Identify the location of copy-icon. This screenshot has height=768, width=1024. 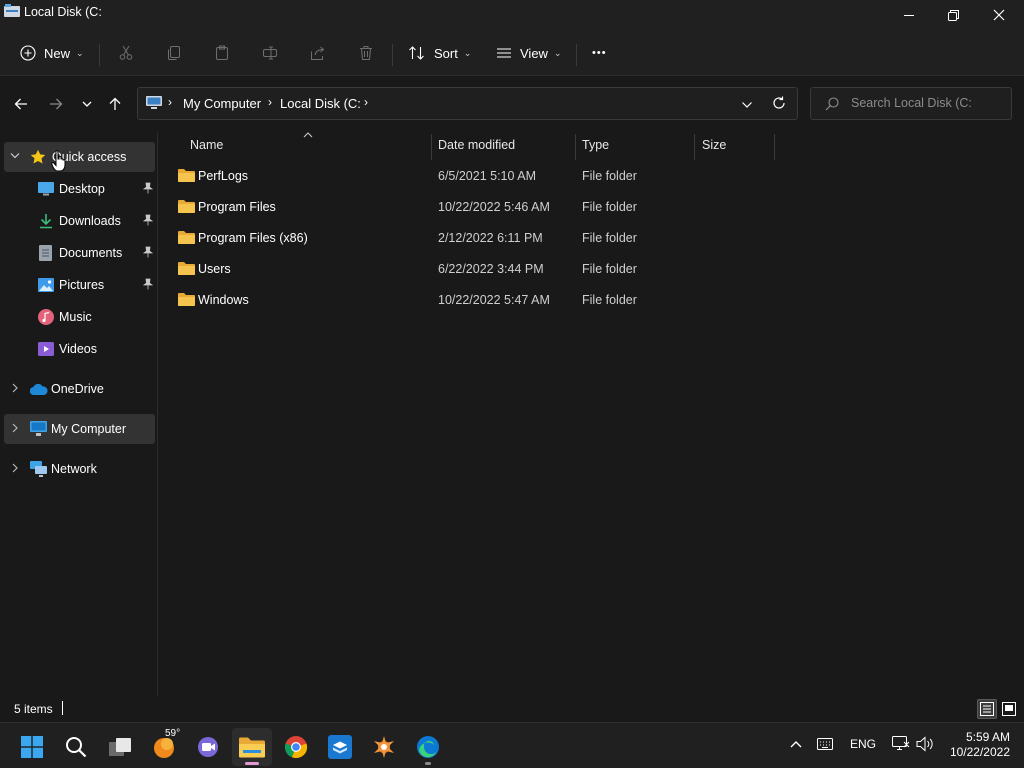
(174, 53).